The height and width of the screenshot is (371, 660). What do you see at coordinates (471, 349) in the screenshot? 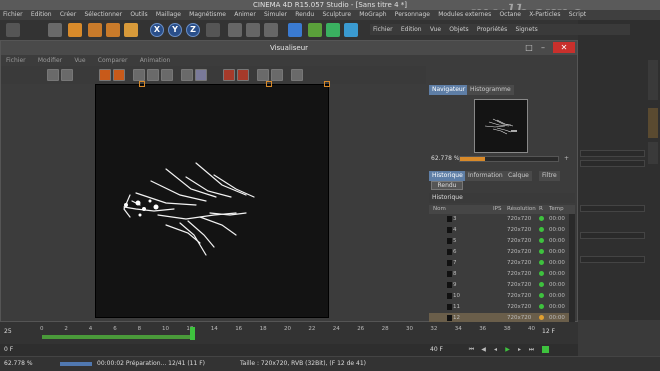
I see `go-start-icon: ⏮` at bounding box center [471, 349].